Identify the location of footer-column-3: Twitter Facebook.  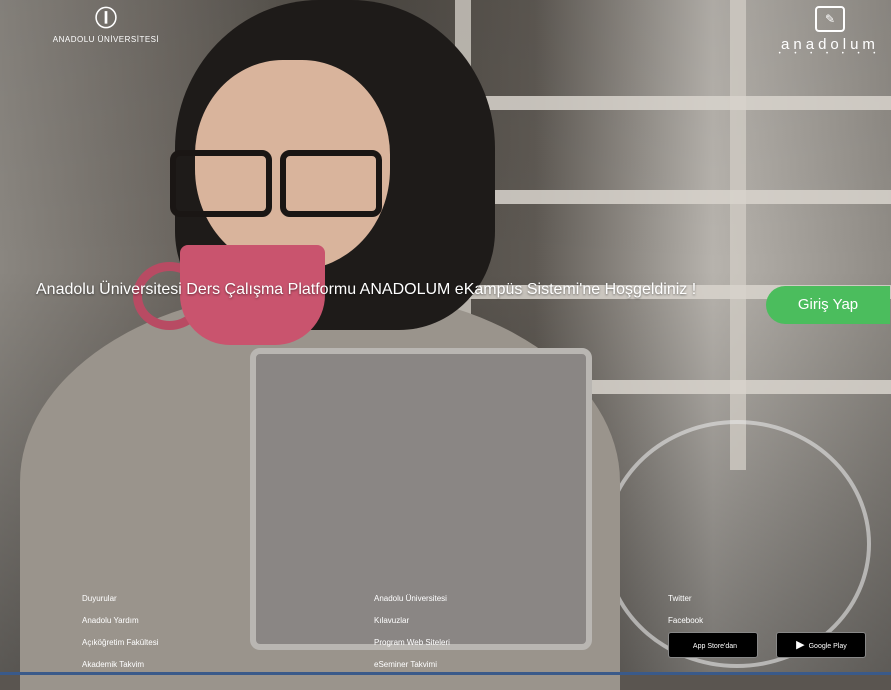
(685, 610).